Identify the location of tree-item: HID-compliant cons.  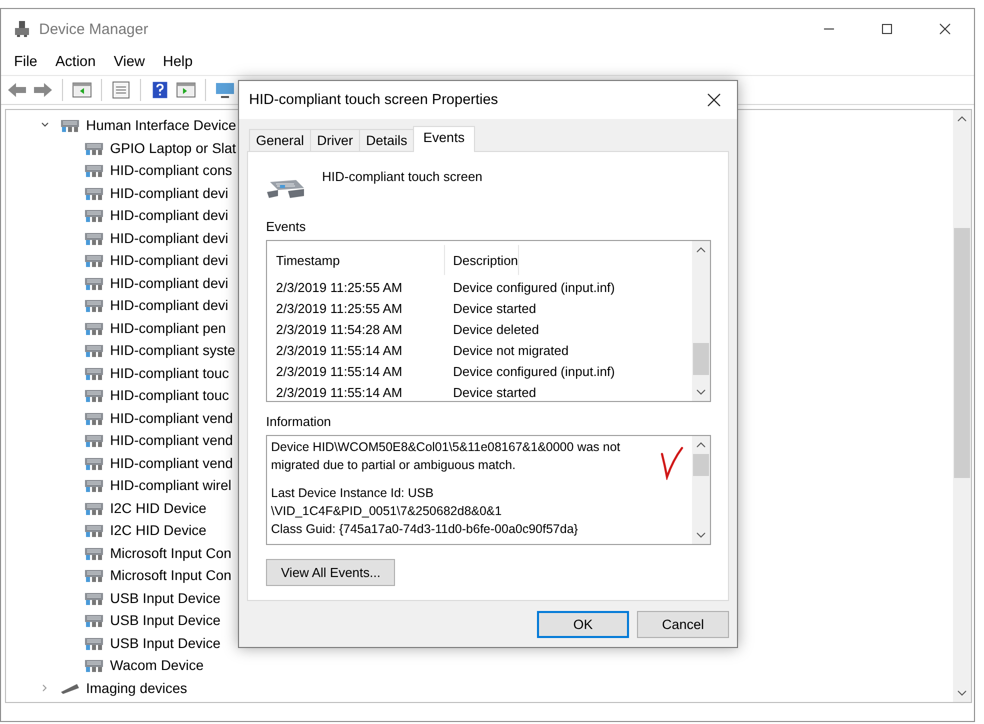
(171, 170).